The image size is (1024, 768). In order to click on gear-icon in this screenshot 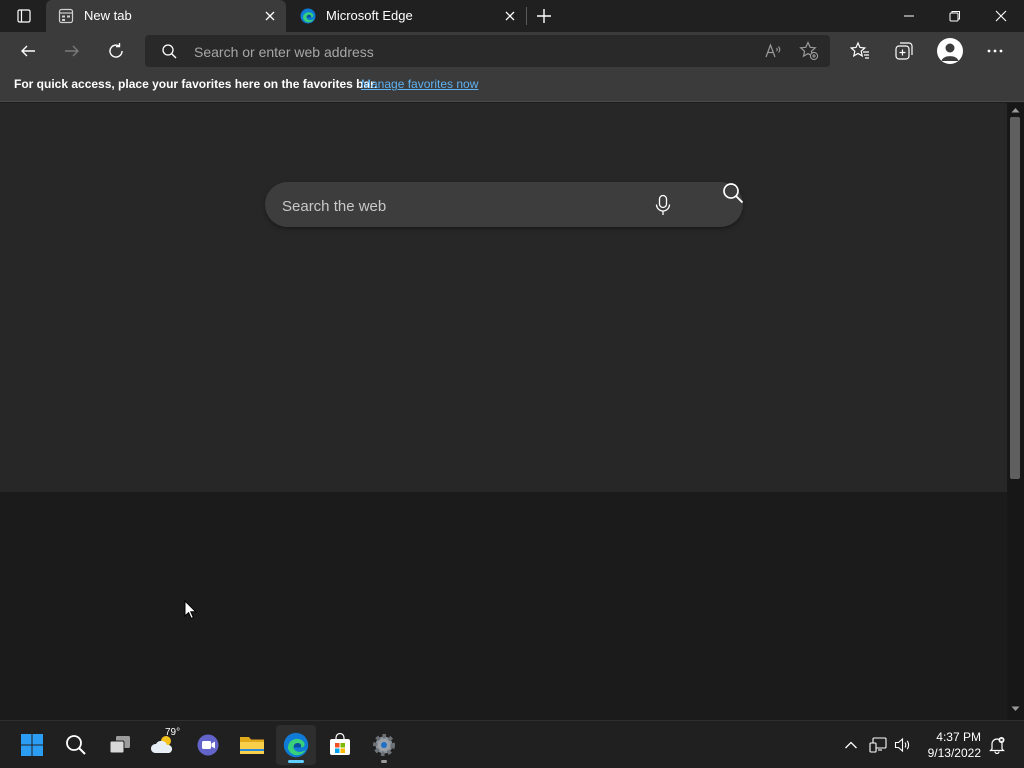, I will do `click(384, 745)`.